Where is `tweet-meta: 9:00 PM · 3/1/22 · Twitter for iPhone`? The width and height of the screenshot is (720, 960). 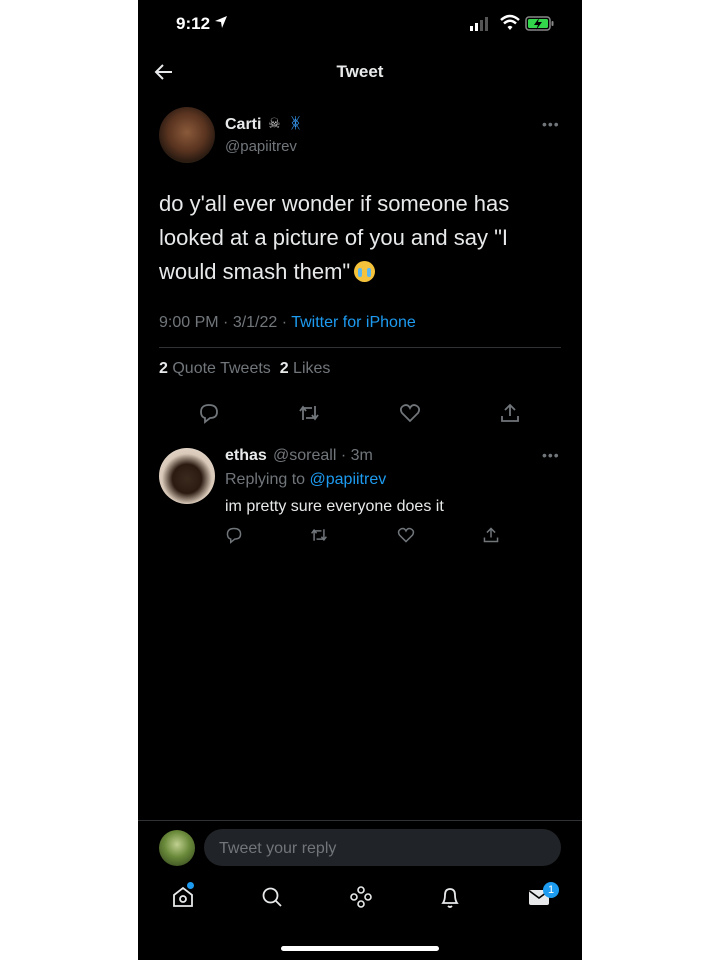 tweet-meta: 9:00 PM · 3/1/22 · Twitter for iPhone is located at coordinates (287, 322).